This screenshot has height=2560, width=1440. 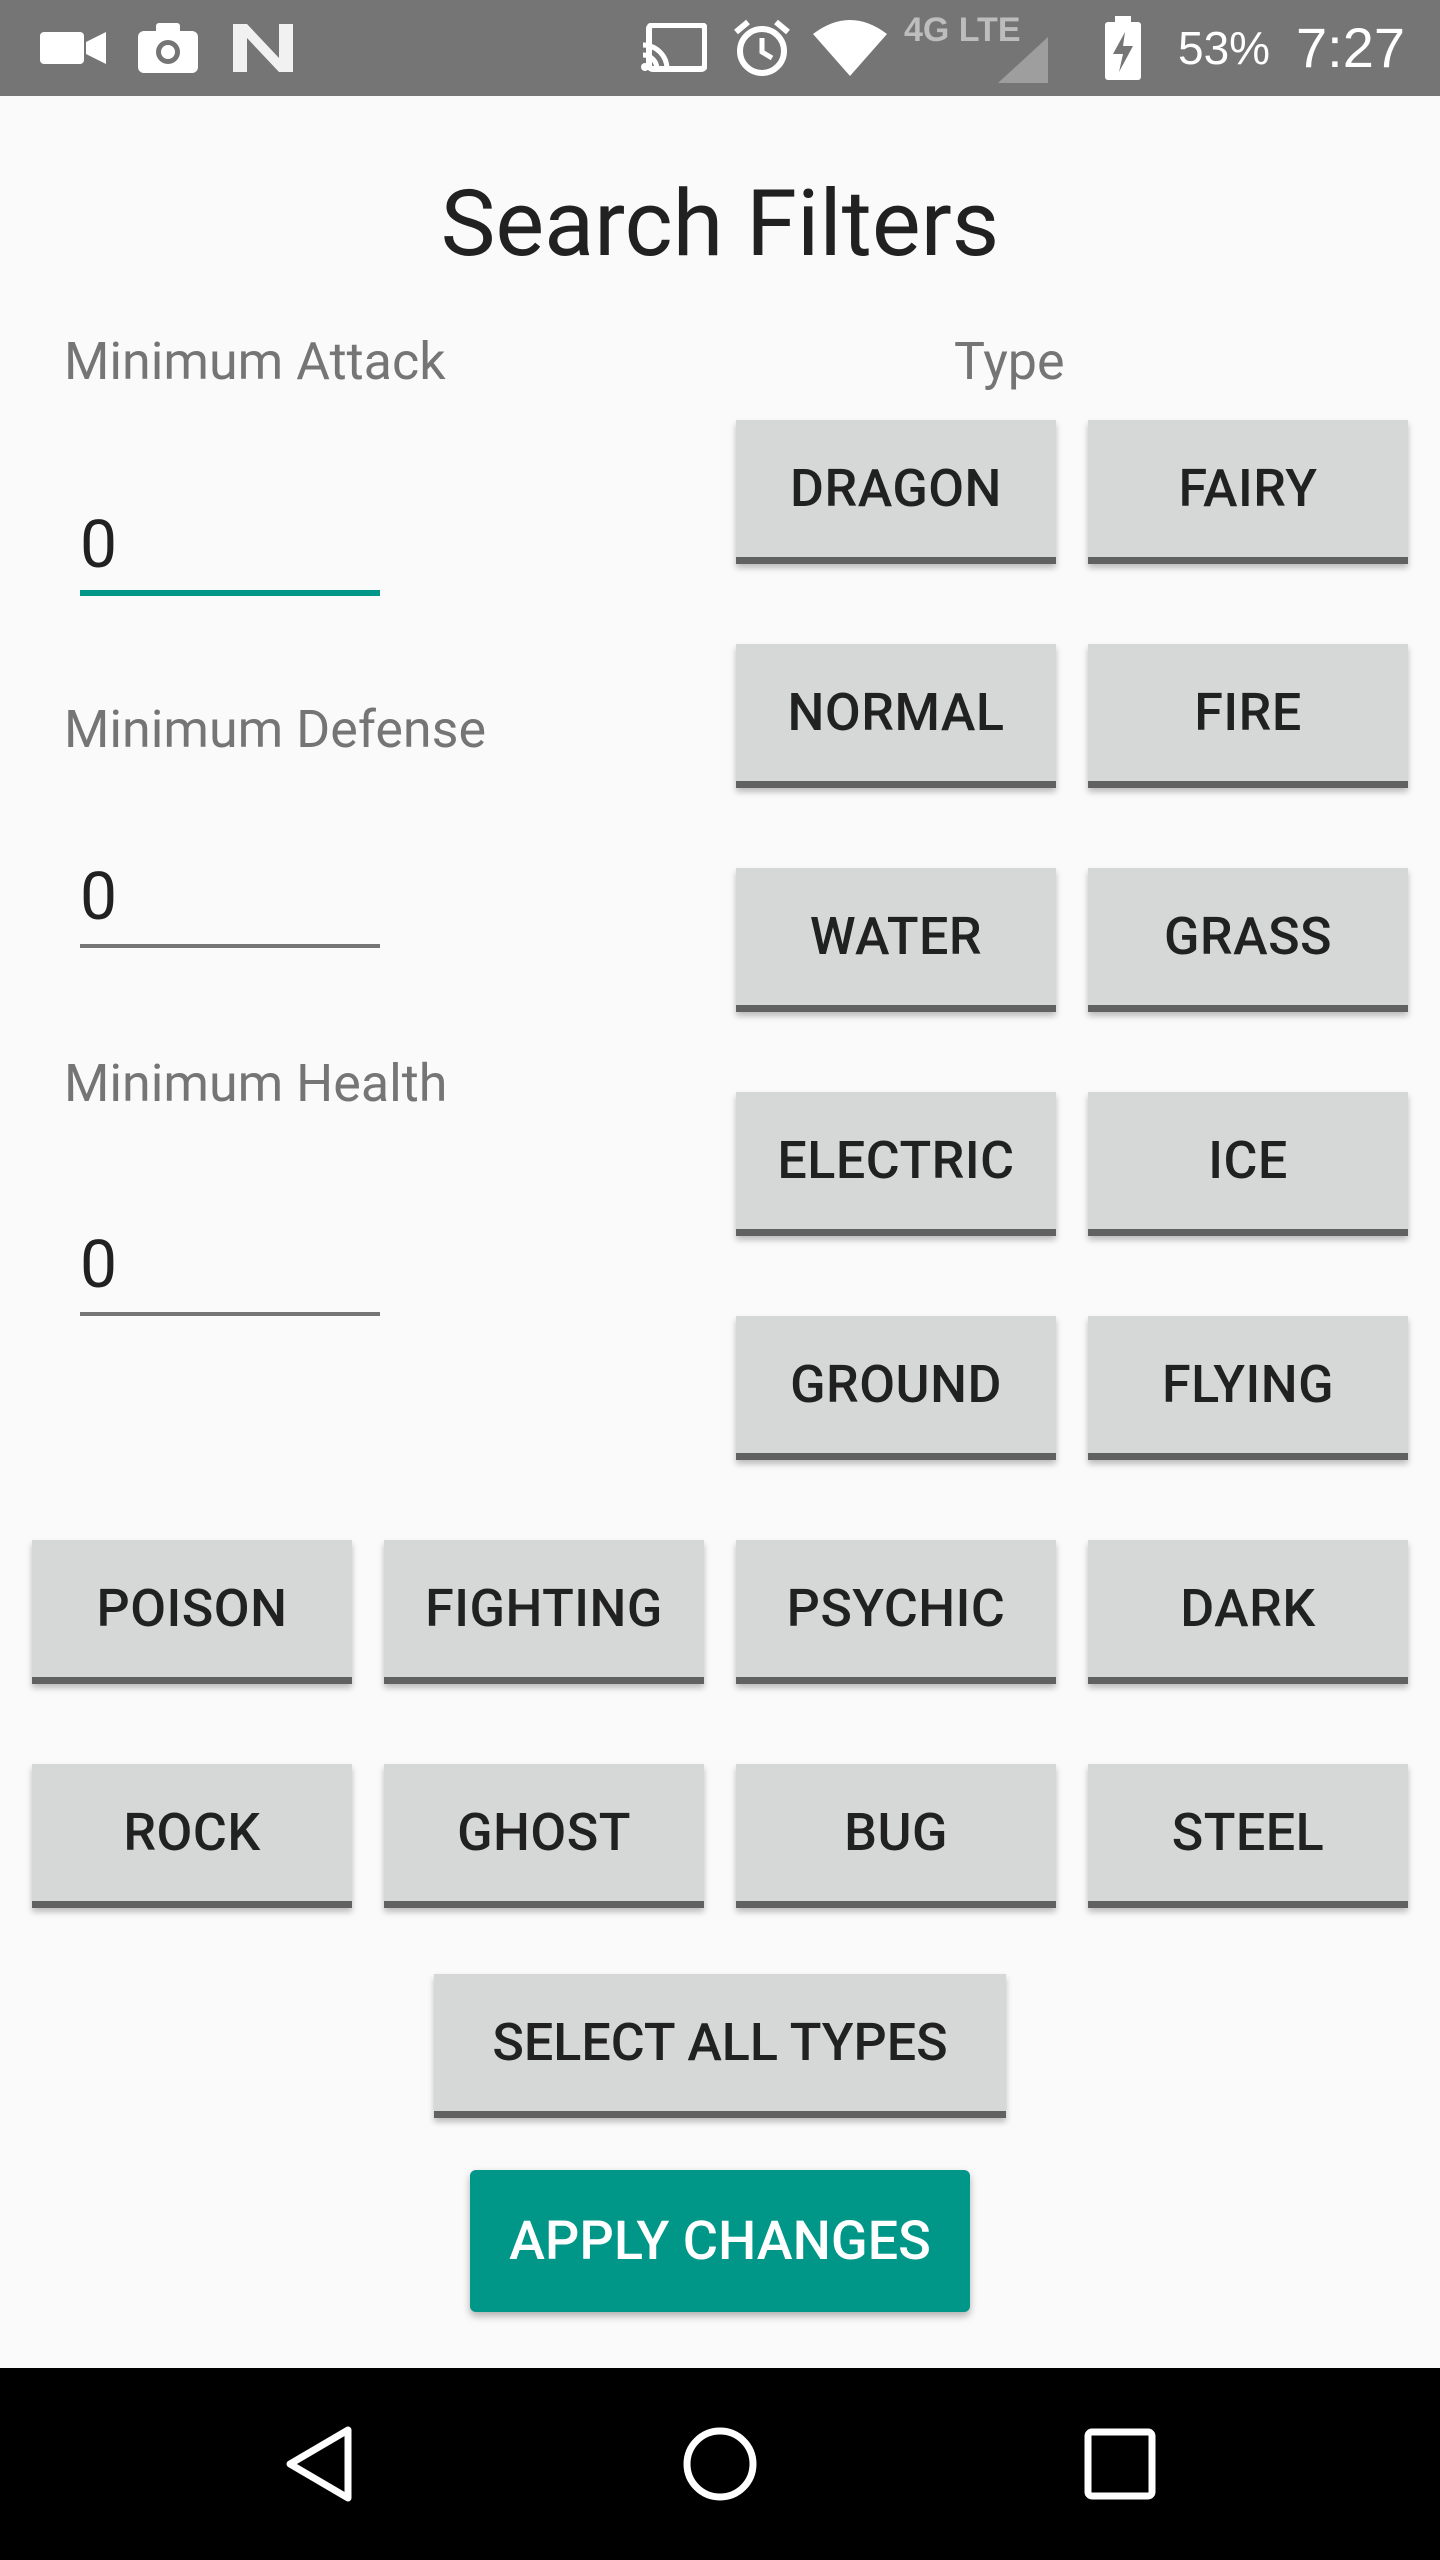 I want to click on attack-underline, so click(x=230, y=593).